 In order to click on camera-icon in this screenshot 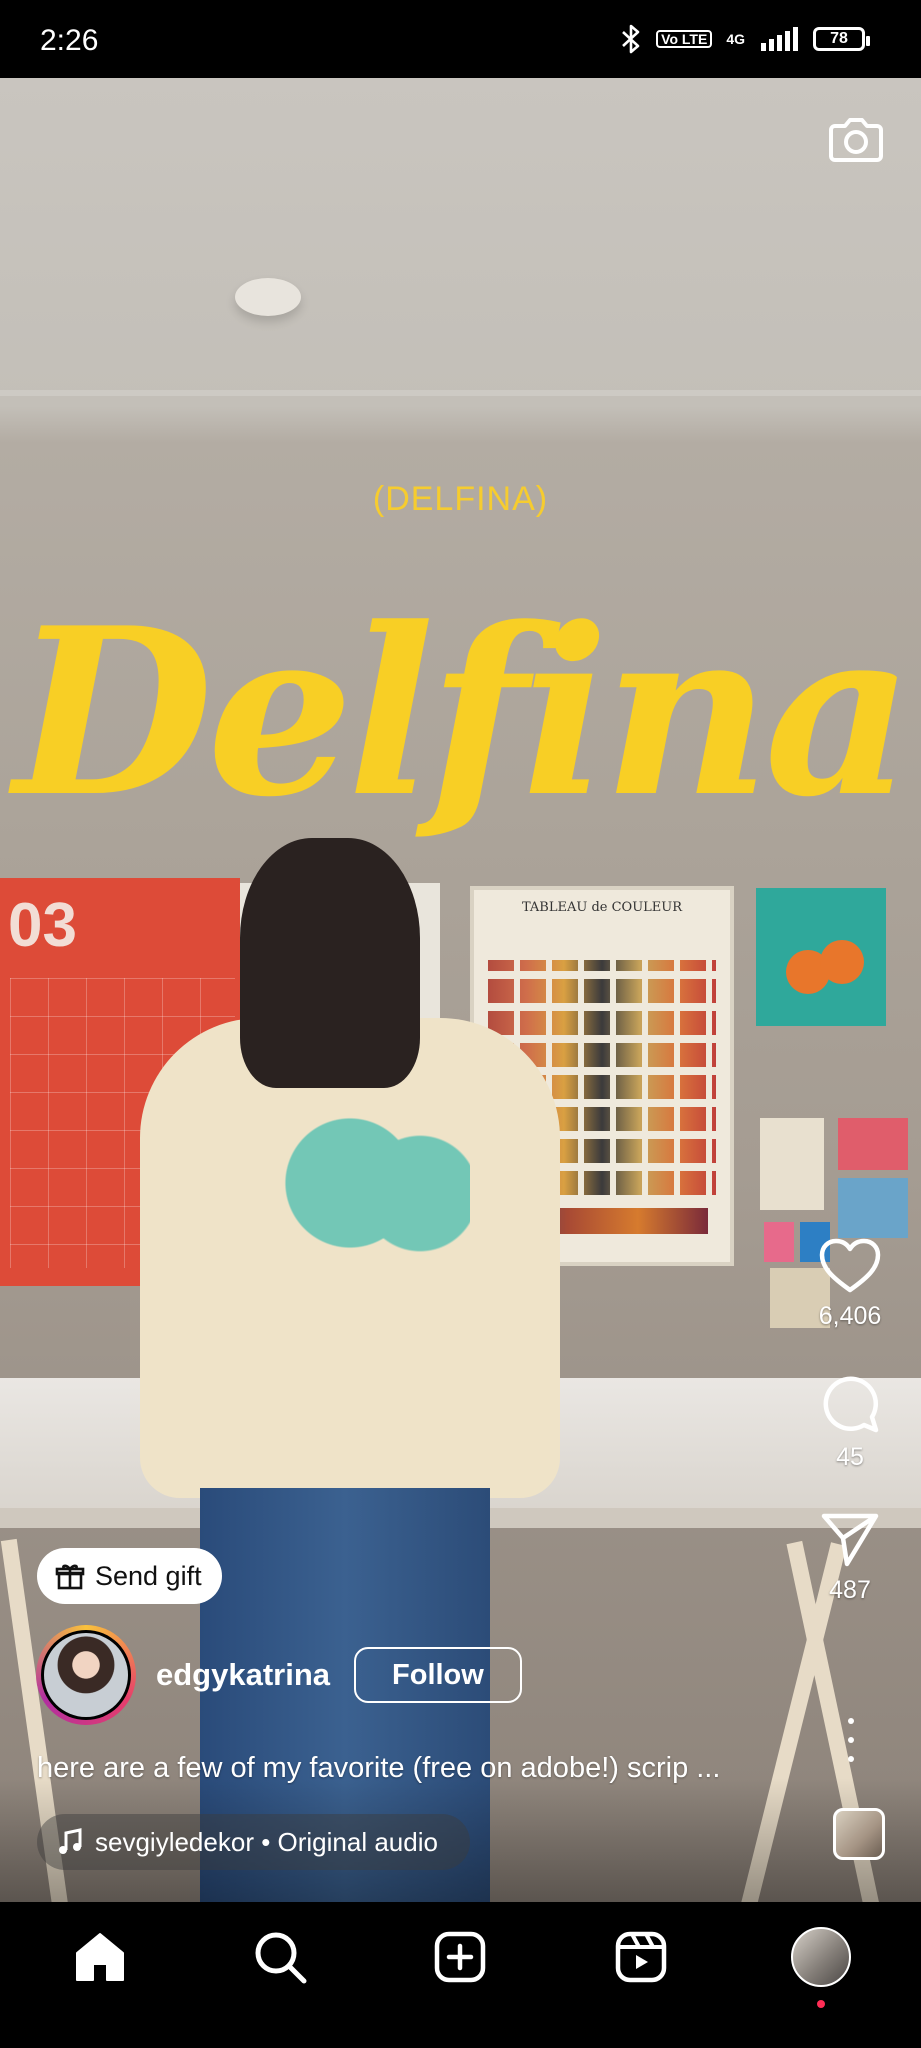, I will do `click(856, 140)`.